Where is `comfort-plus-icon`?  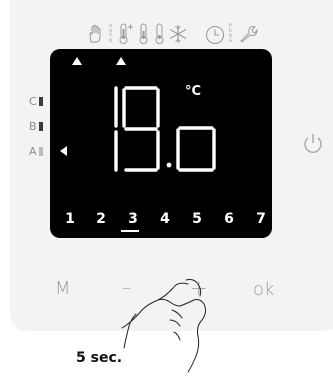 comfort-plus-icon is located at coordinates (126, 36).